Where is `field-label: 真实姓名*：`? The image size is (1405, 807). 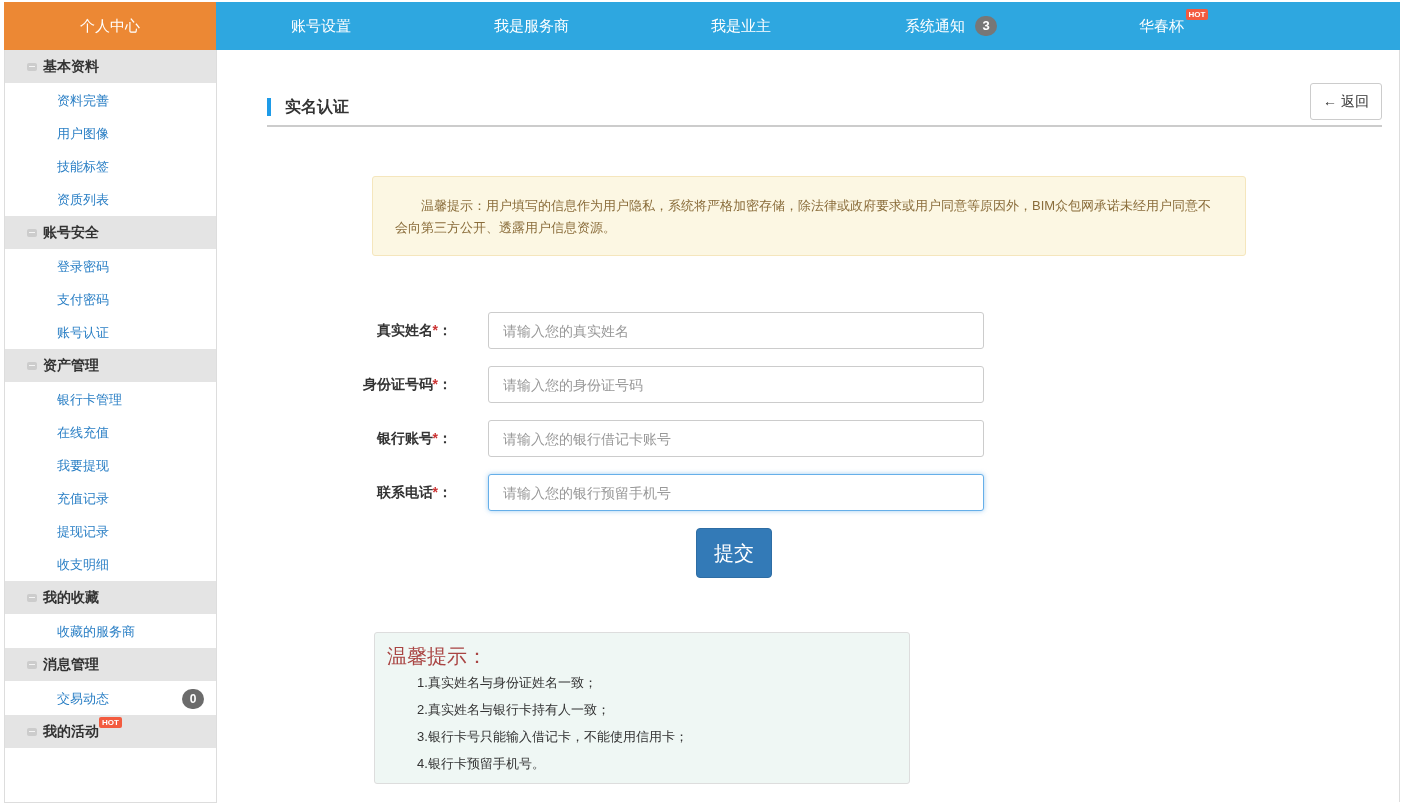
field-label: 真实姓名*： is located at coordinates (414, 330).